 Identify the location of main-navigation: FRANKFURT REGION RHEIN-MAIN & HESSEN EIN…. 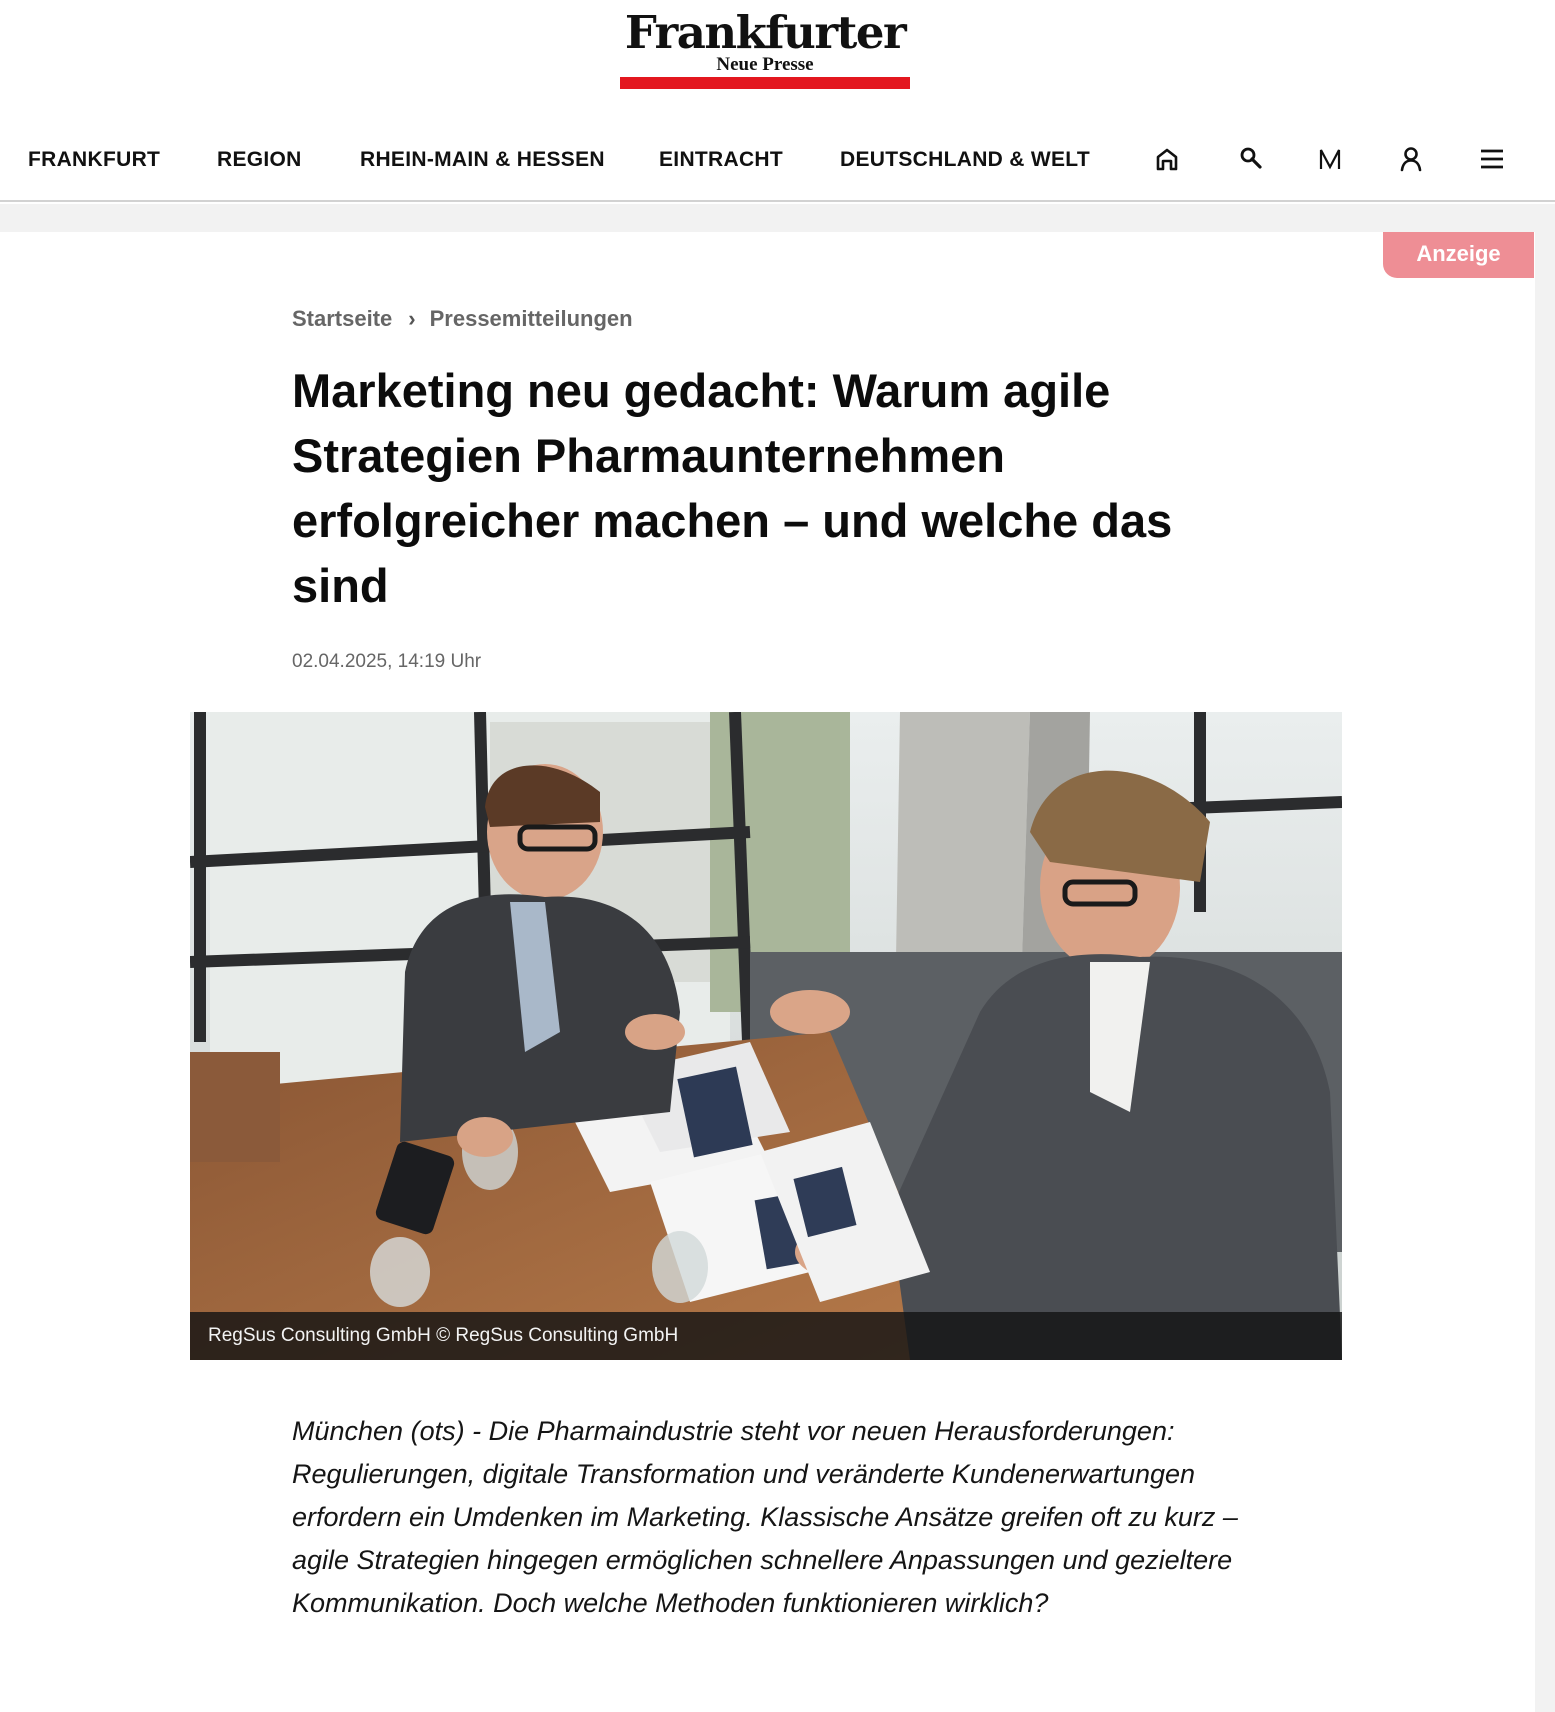
(777, 160).